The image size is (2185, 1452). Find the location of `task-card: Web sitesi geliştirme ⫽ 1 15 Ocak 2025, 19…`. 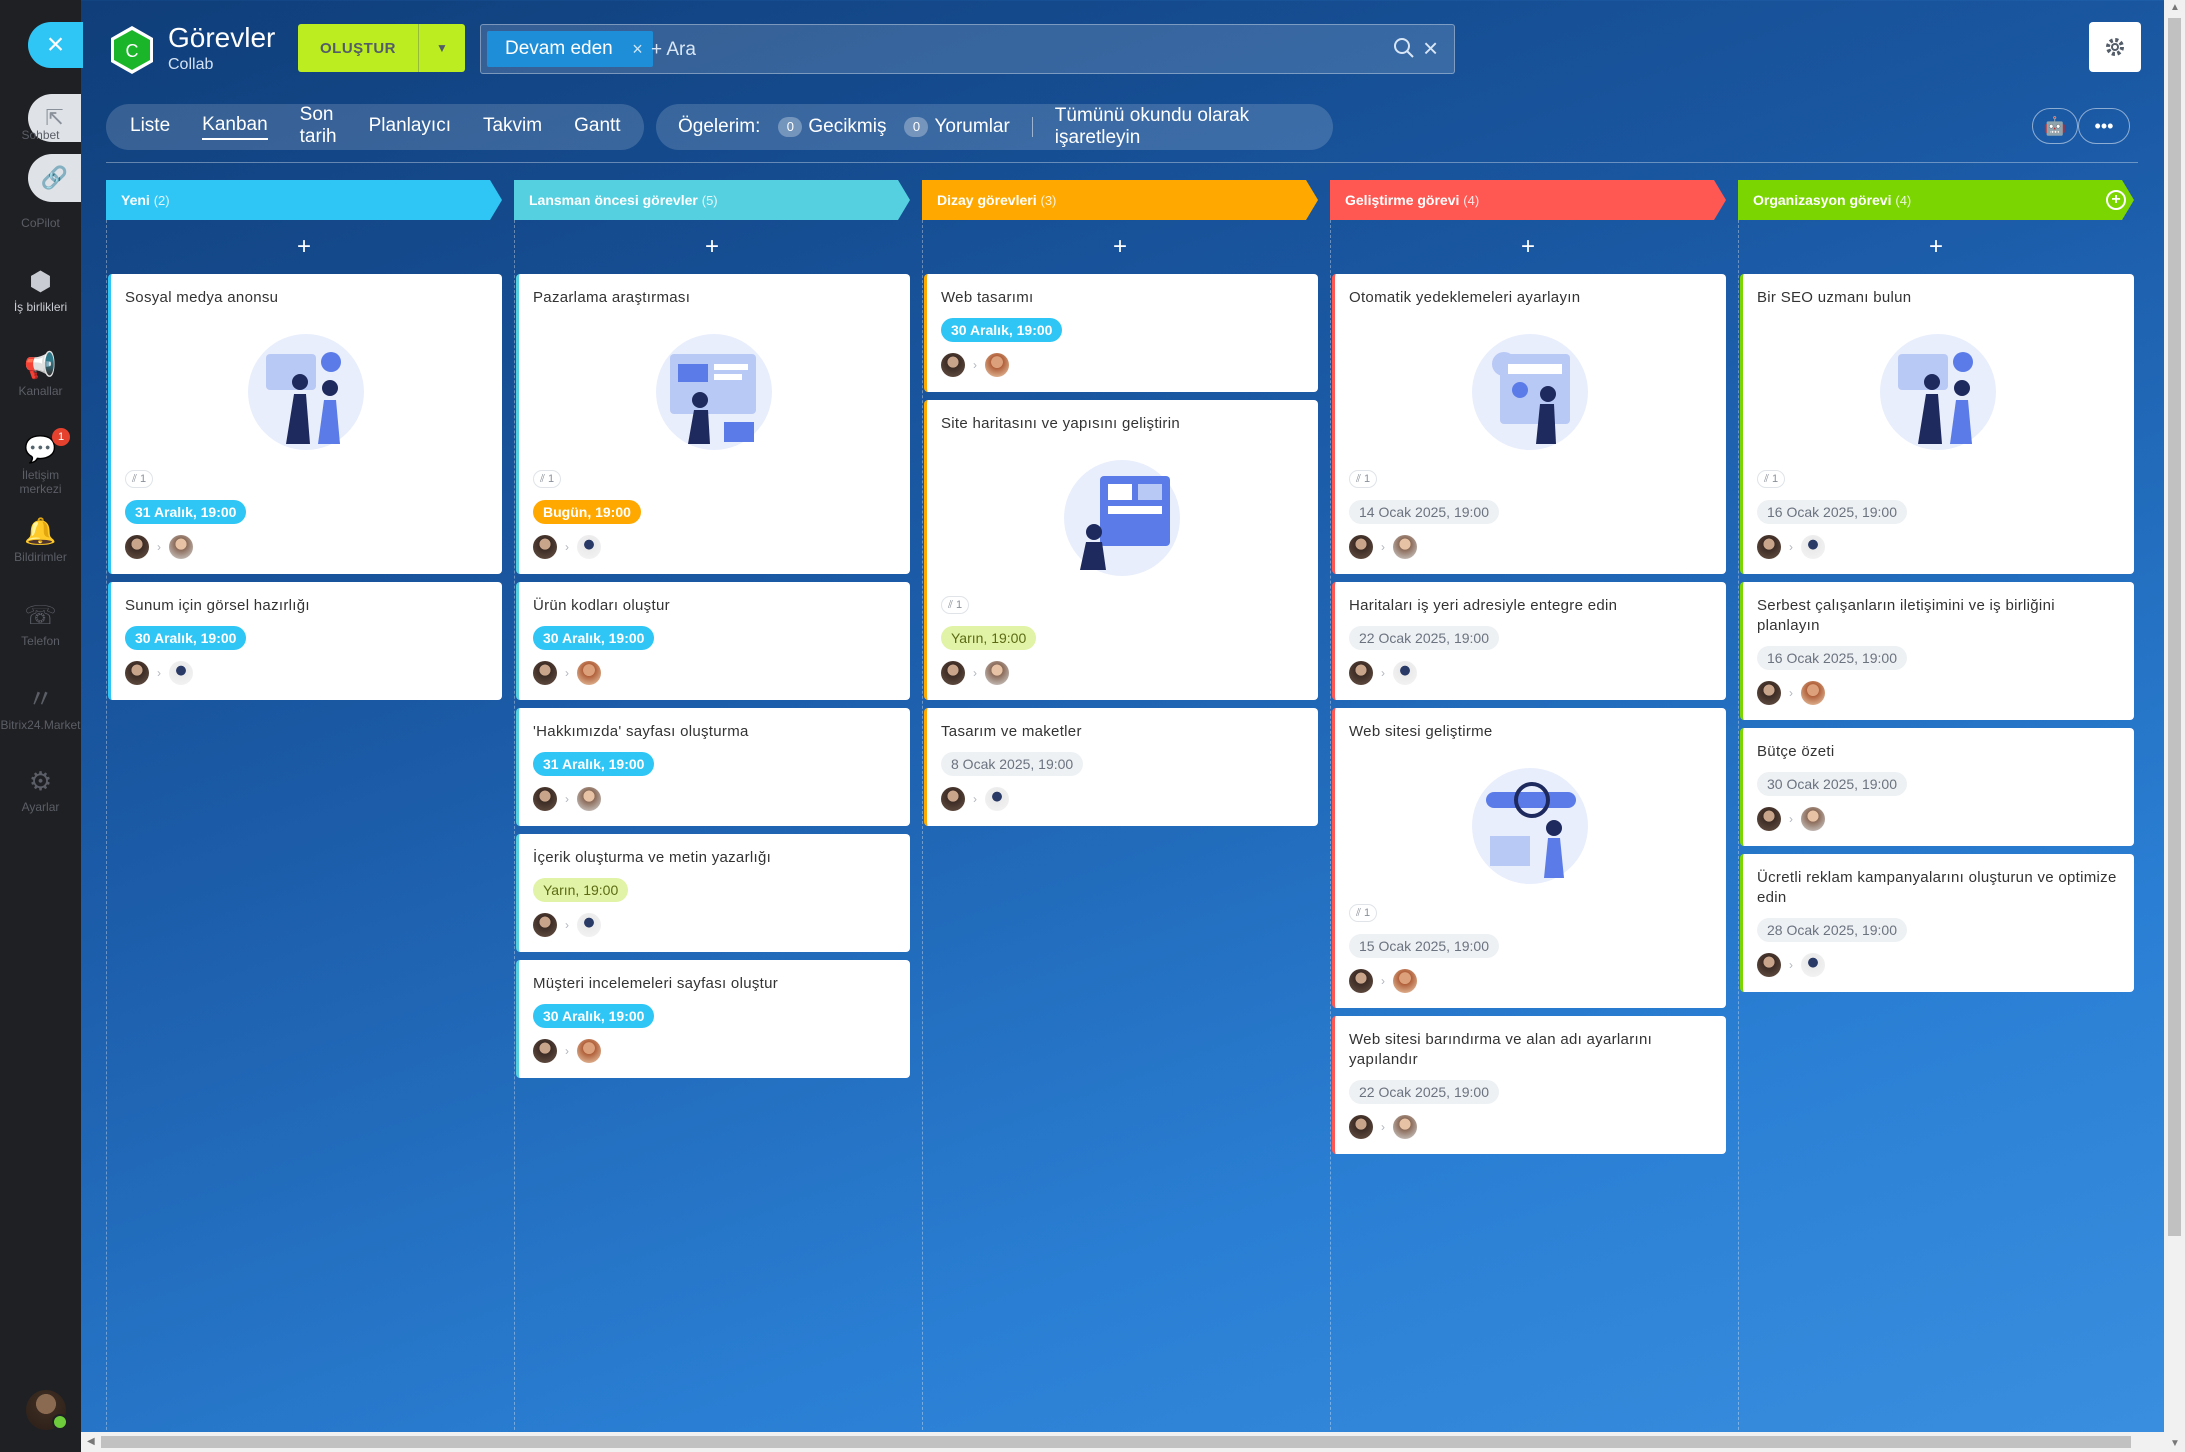

task-card: Web sitesi geliştirme ⫽ 1 15 Ocak 2025, 19… is located at coordinates (1529, 858).